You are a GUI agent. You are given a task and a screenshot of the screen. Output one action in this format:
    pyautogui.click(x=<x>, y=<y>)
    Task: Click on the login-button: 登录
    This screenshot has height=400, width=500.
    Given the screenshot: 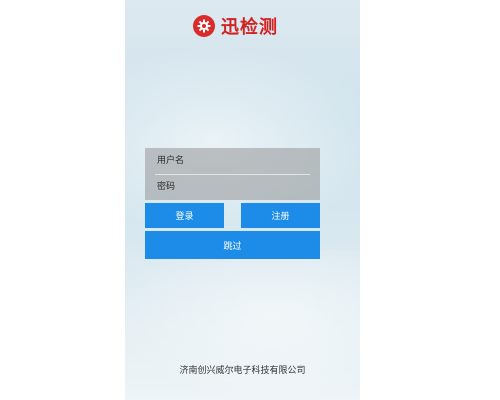 What is the action you would take?
    pyautogui.click(x=184, y=215)
    